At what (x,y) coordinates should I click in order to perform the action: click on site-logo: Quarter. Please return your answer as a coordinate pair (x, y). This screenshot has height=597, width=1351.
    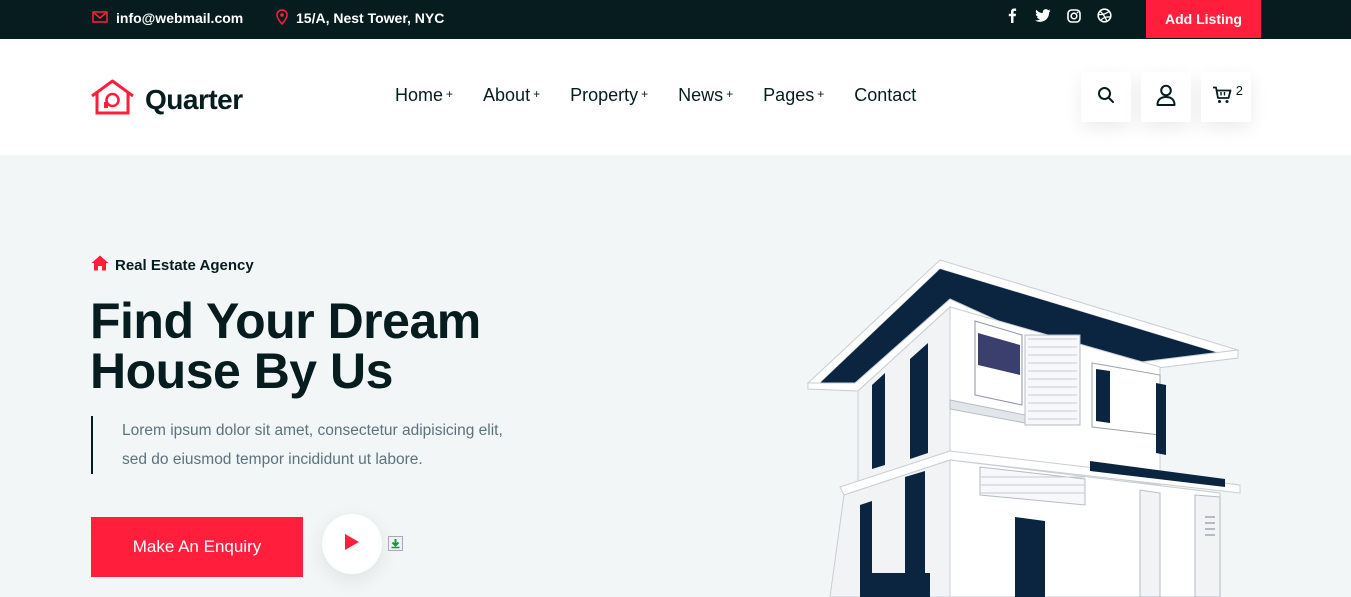
    Looking at the image, I should click on (166, 99).